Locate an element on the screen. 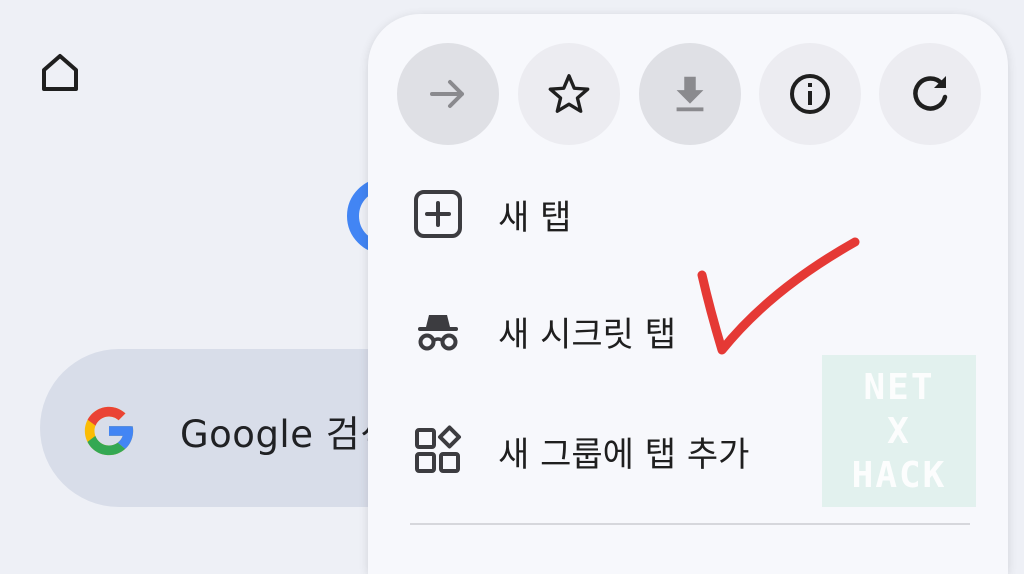  menu-item-add-tab-to-group: 새 그룹에 탭 추가 is located at coordinates (579, 451).